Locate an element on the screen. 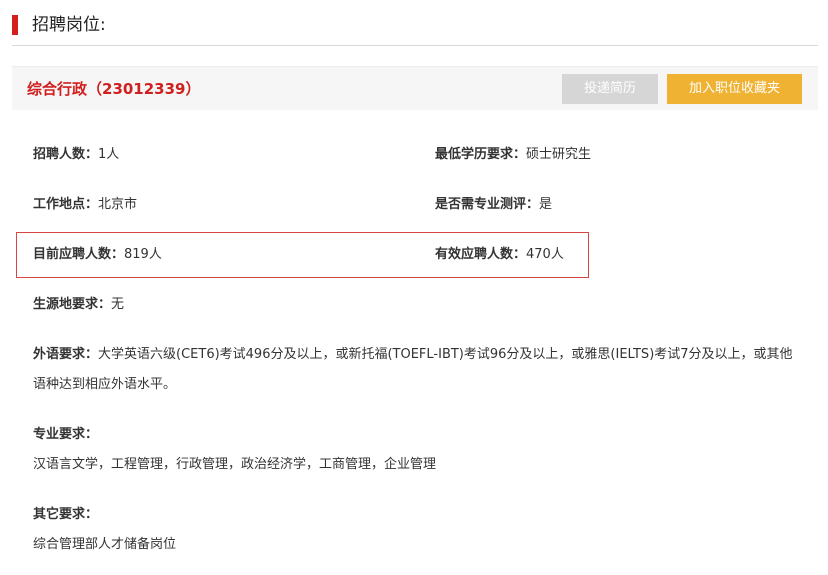  add-to-favorites-button: 加入职位收藏夹 is located at coordinates (734, 89).